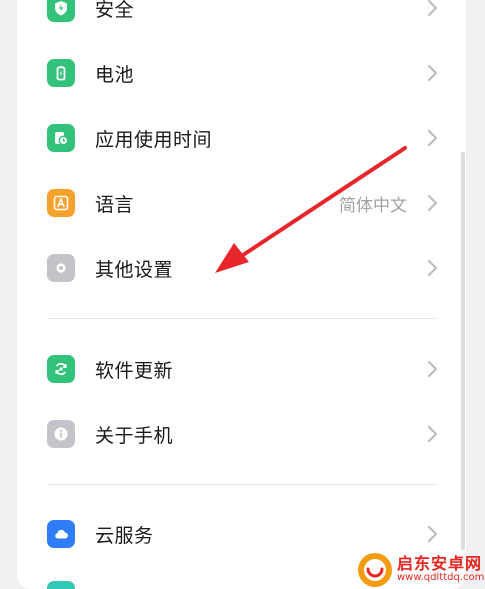 The height and width of the screenshot is (589, 485). I want to click on app-usage-icon, so click(61, 138).